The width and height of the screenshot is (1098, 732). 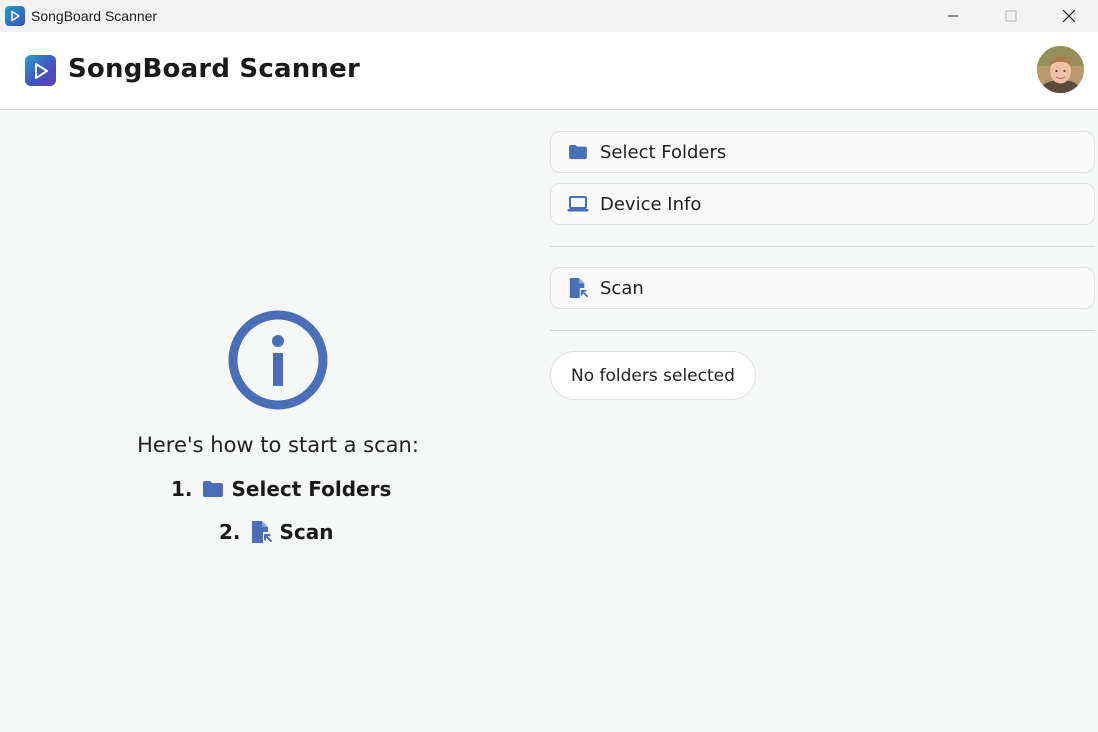 What do you see at coordinates (622, 288) in the screenshot?
I see `scan-label: Scan` at bounding box center [622, 288].